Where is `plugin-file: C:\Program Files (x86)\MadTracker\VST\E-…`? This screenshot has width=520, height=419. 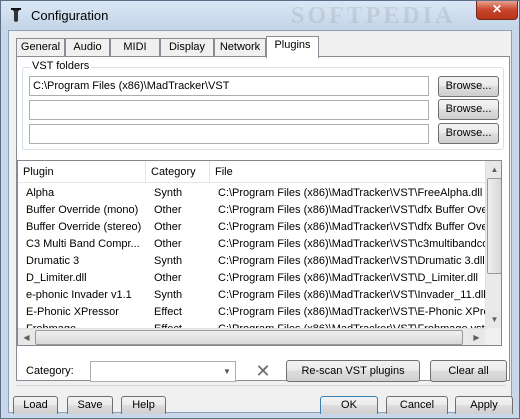 plugin-file: C:\Program Files (x86)\MadTracker\VST\E-… is located at coordinates (351, 312).